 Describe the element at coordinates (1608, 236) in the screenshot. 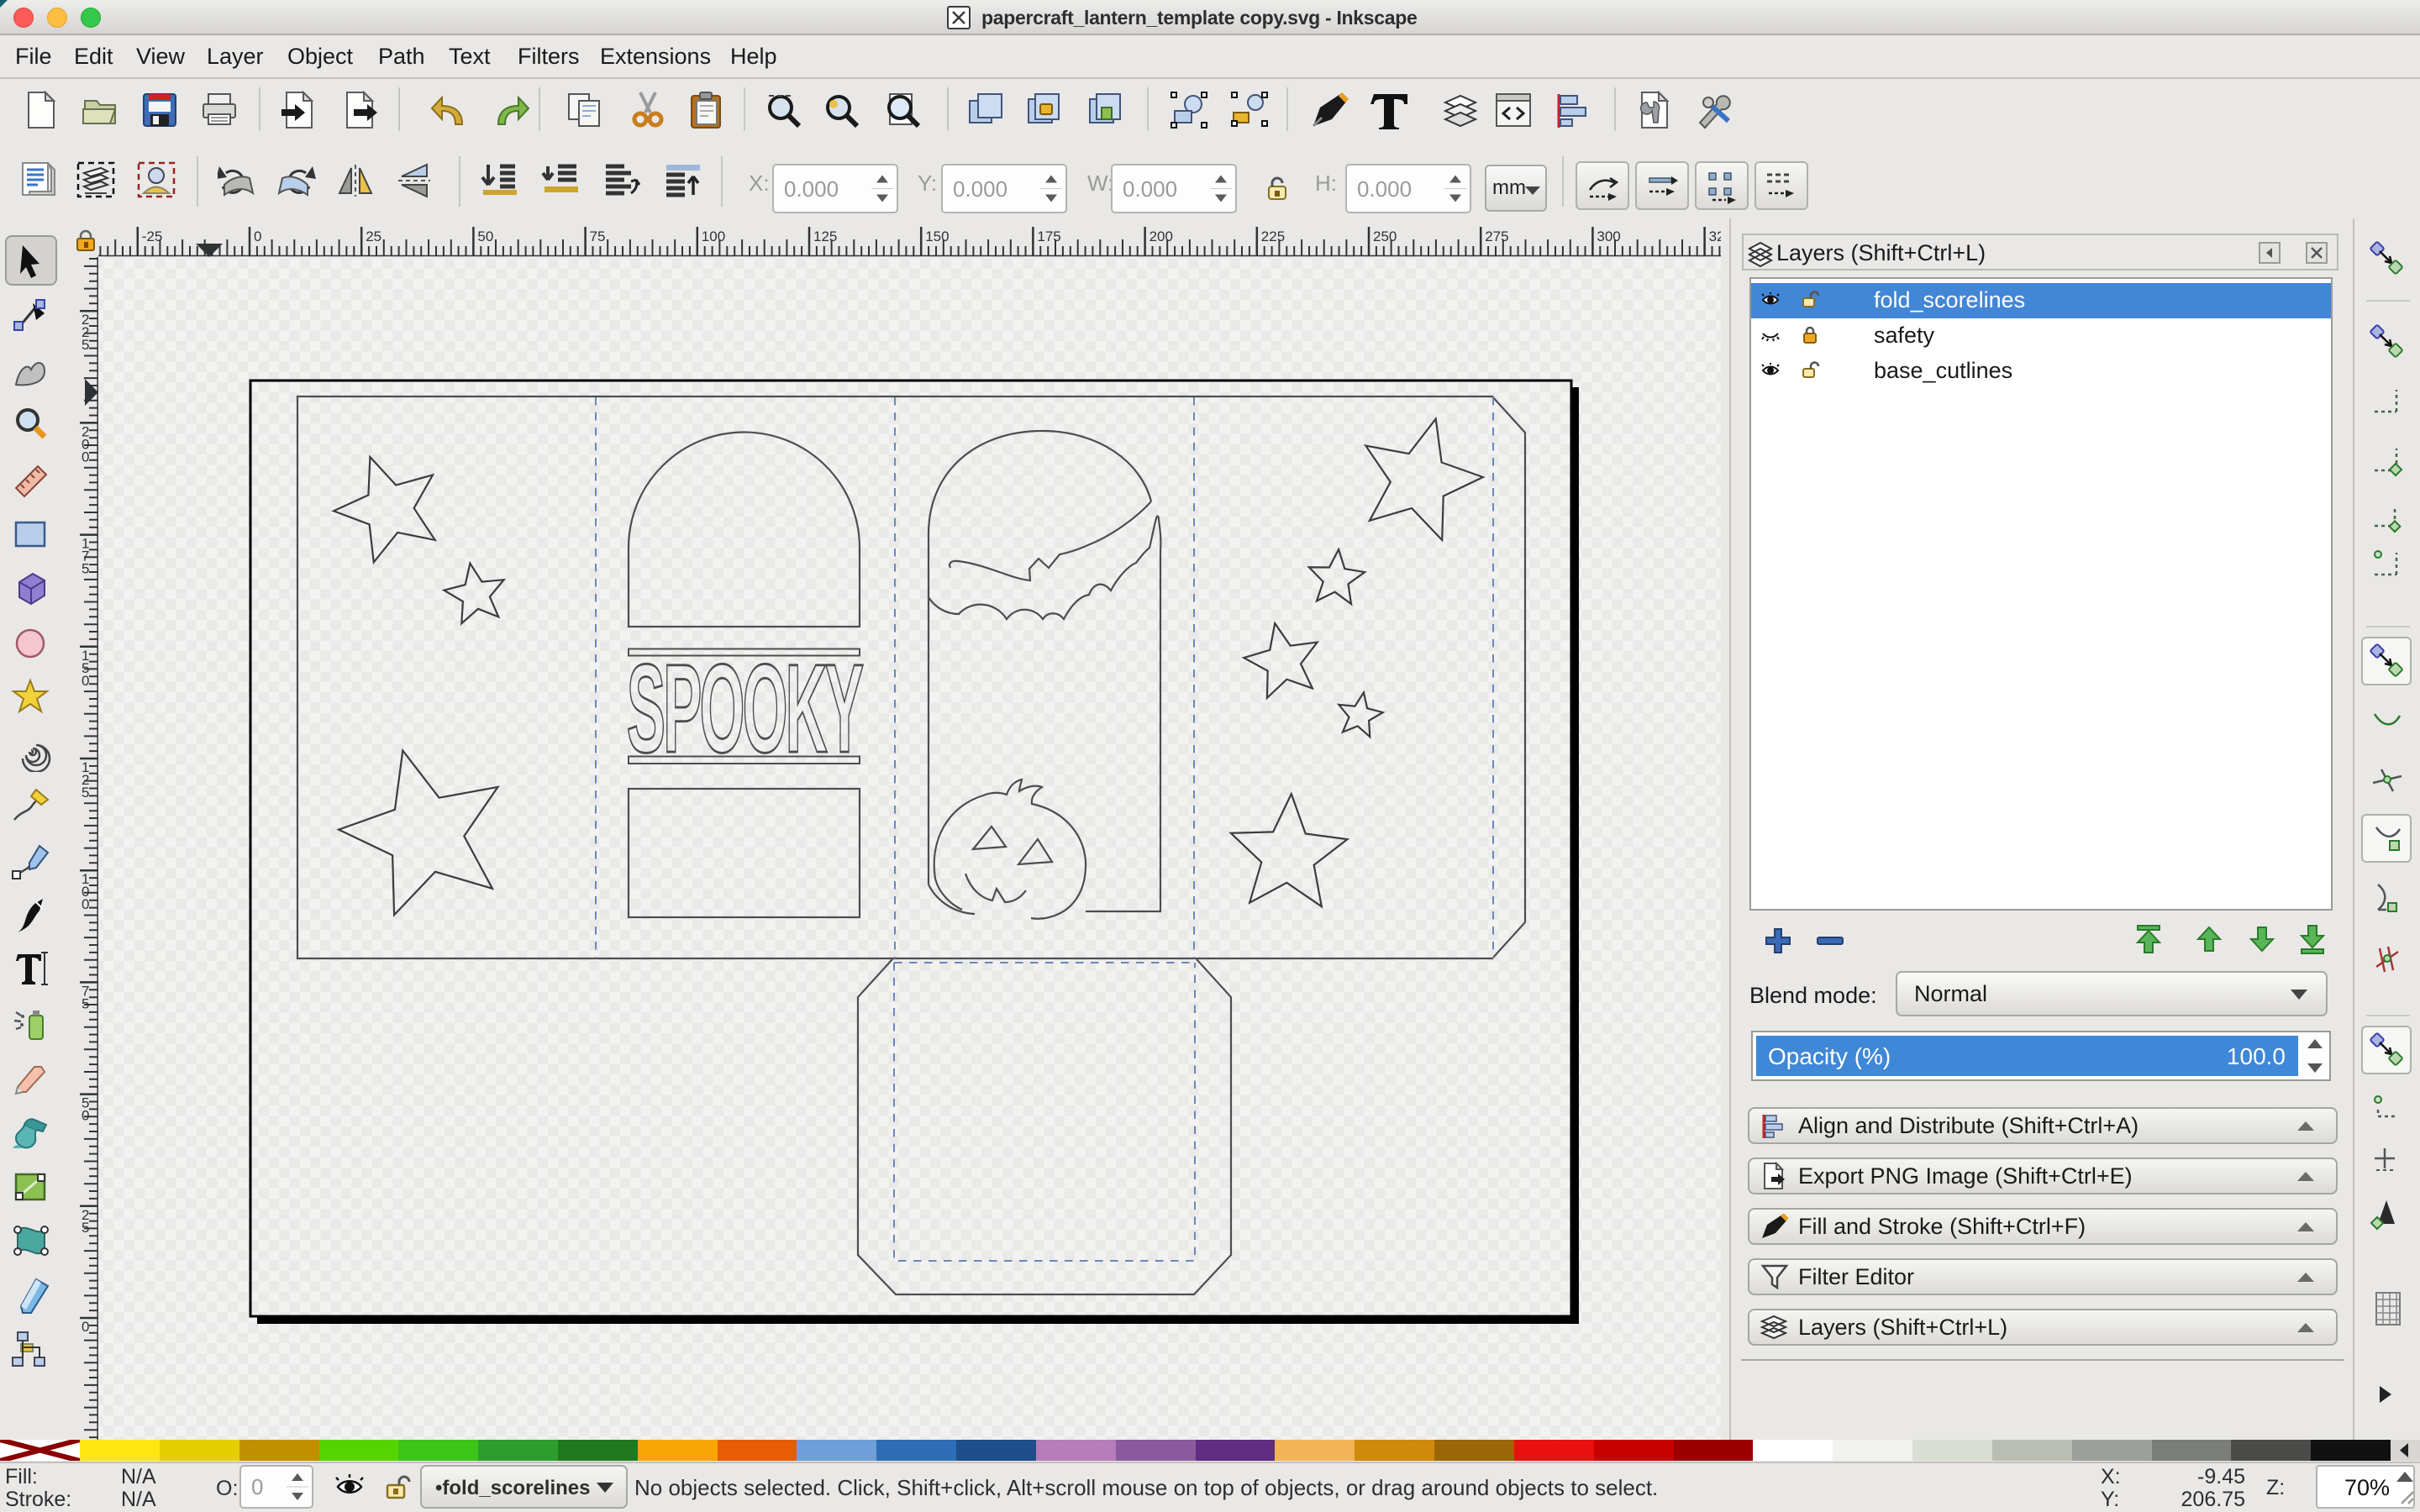

I see `svg-text: 300` at that location.